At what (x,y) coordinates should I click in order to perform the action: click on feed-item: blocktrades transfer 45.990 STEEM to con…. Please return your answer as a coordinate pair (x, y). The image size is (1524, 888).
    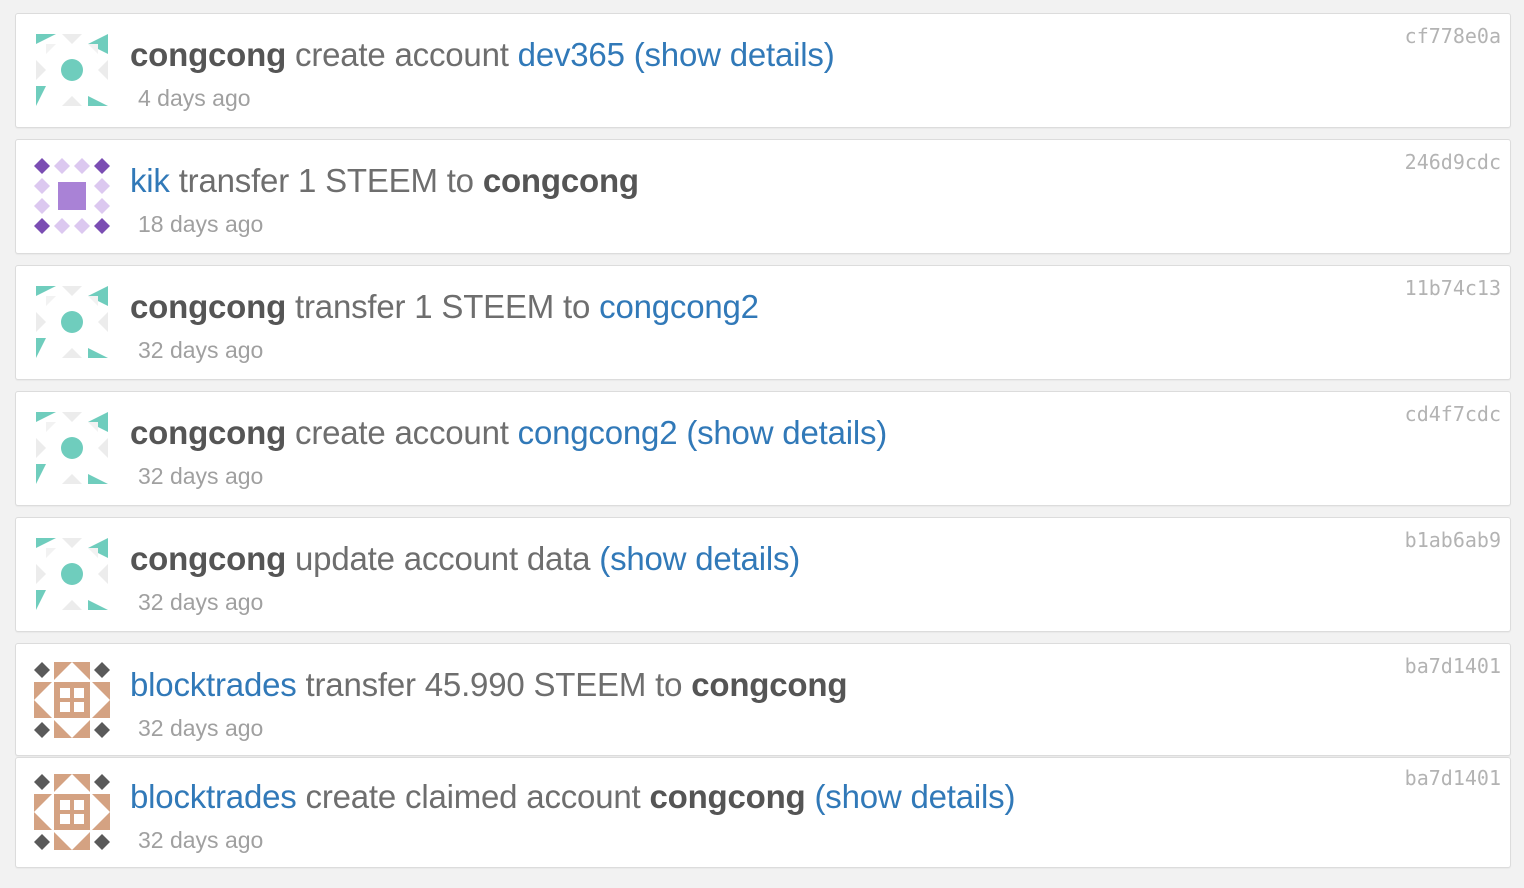
    Looking at the image, I should click on (763, 699).